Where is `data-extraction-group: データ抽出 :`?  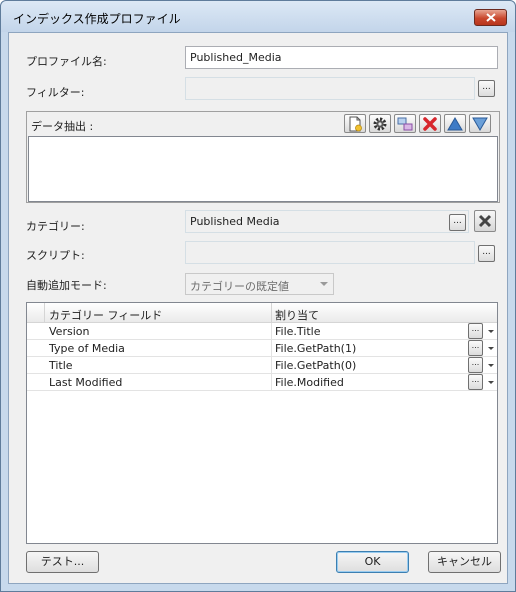 data-extraction-group: データ抽出 : is located at coordinates (263, 157).